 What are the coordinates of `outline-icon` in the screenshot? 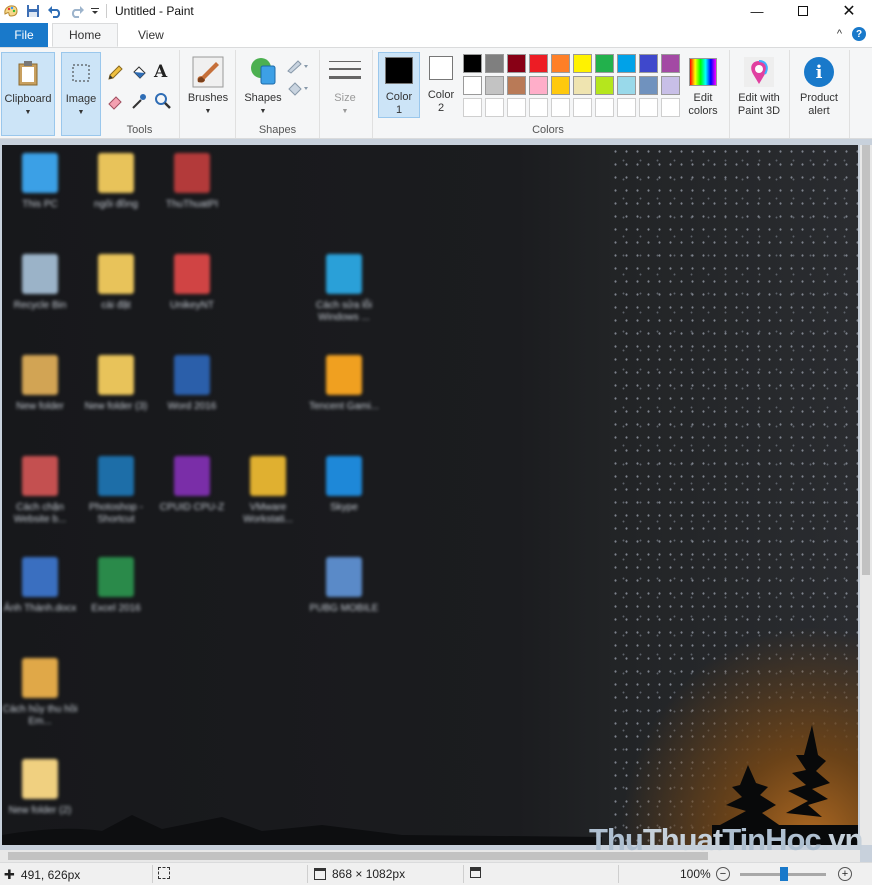 It's located at (298, 67).